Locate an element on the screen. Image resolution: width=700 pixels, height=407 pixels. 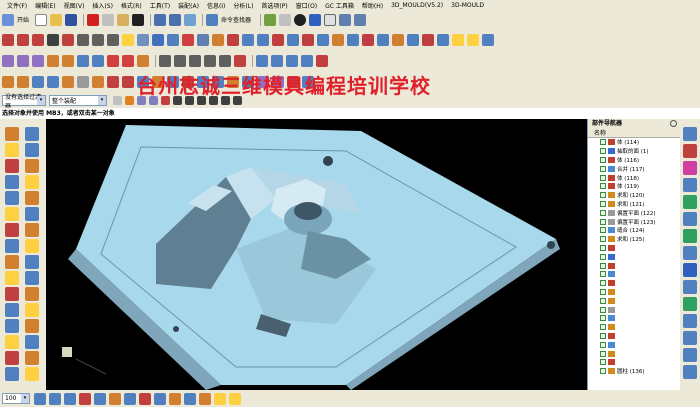
divide-icon is located at coordinates (368, 40).